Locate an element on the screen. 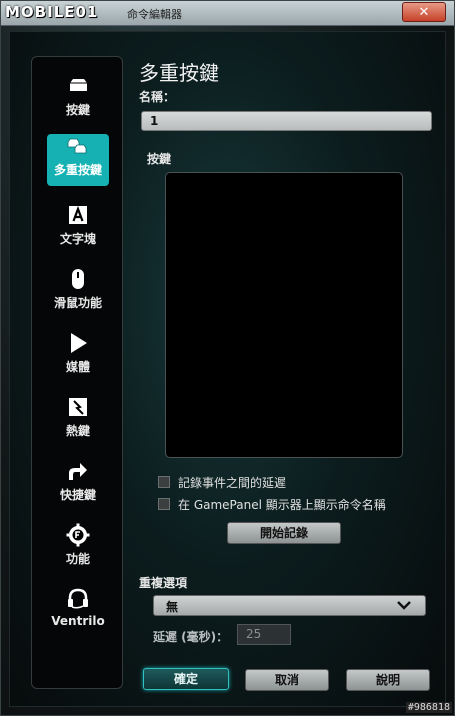  help-button: 說明 is located at coordinates (388, 680).